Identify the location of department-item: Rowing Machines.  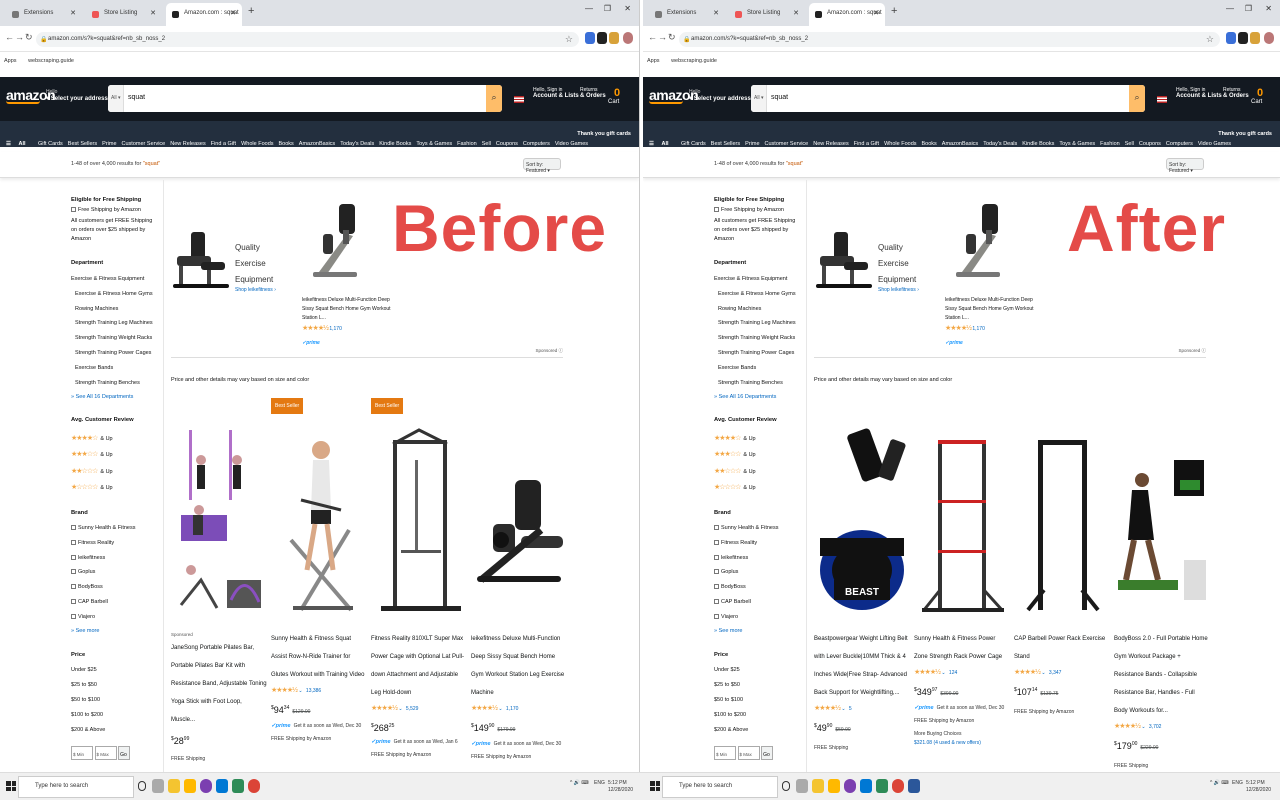
(759, 309).